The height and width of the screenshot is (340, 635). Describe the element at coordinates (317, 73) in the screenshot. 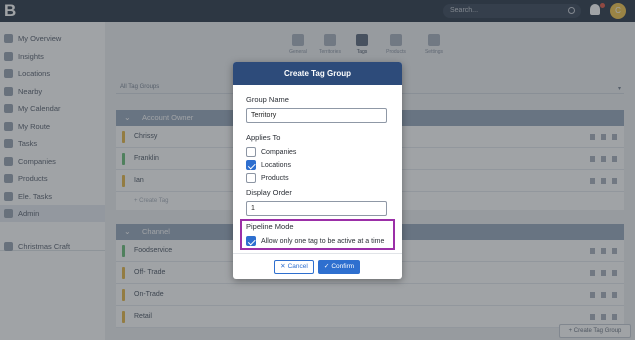

I see `dialog-title: Create Tag Group` at that location.